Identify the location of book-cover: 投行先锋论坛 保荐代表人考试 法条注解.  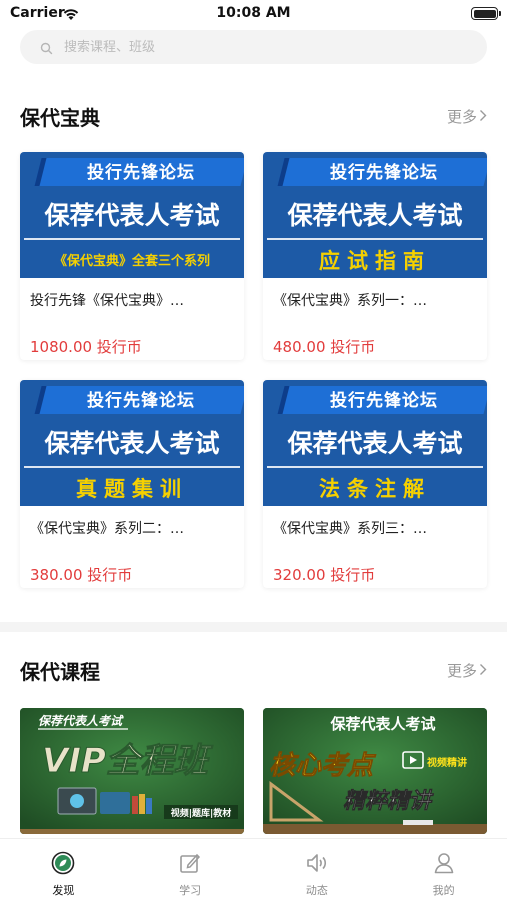
(375, 443).